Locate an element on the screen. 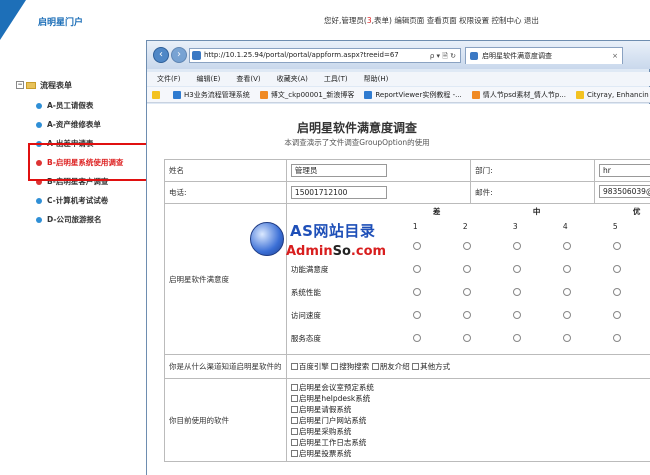 This screenshot has width=650, height=475. user-form-link: 表单 is located at coordinates (381, 20).